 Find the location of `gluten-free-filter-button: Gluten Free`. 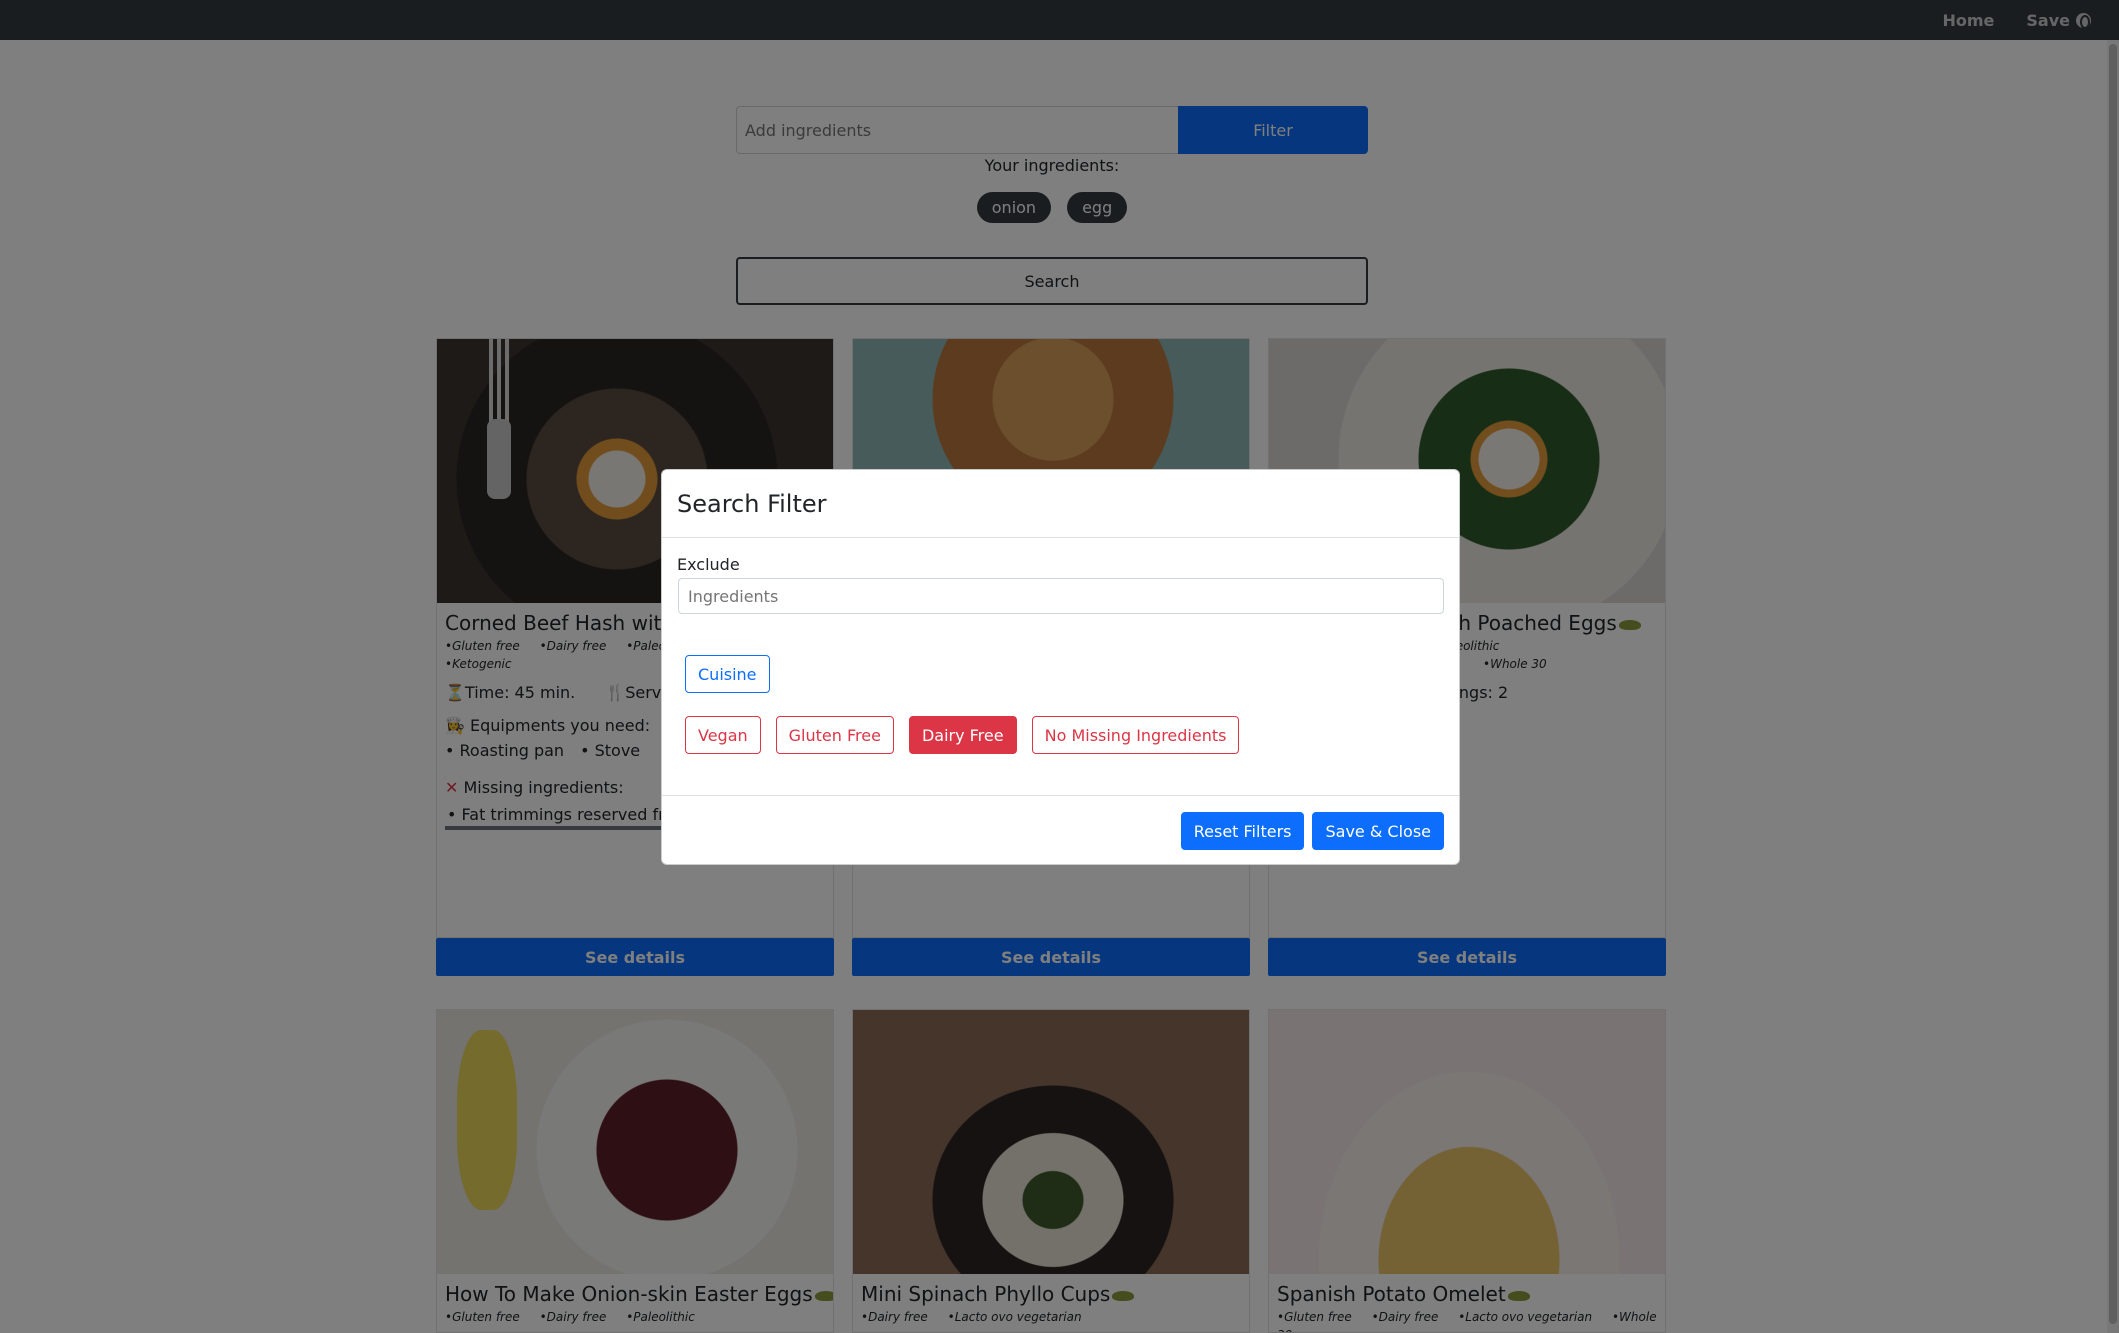

gluten-free-filter-button: Gluten Free is located at coordinates (834, 735).